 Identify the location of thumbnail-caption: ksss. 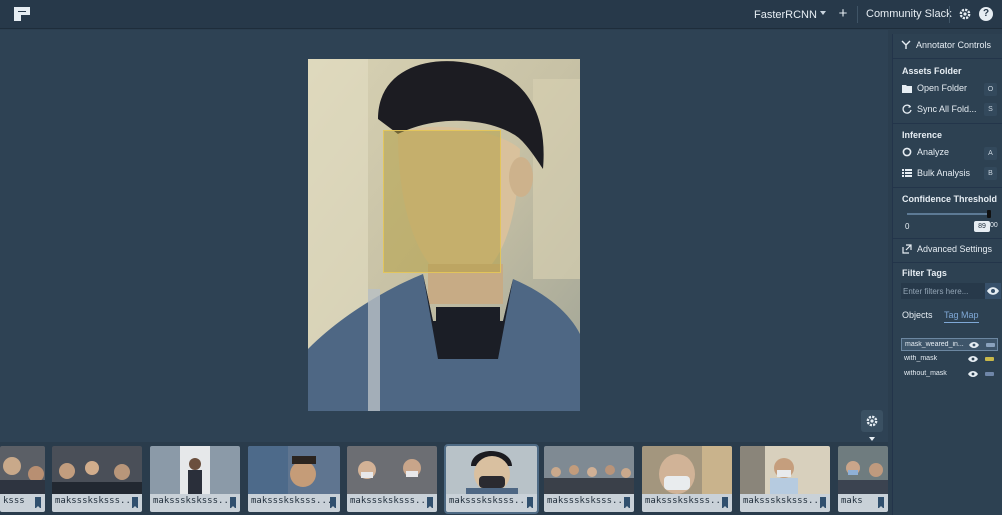
(22, 503).